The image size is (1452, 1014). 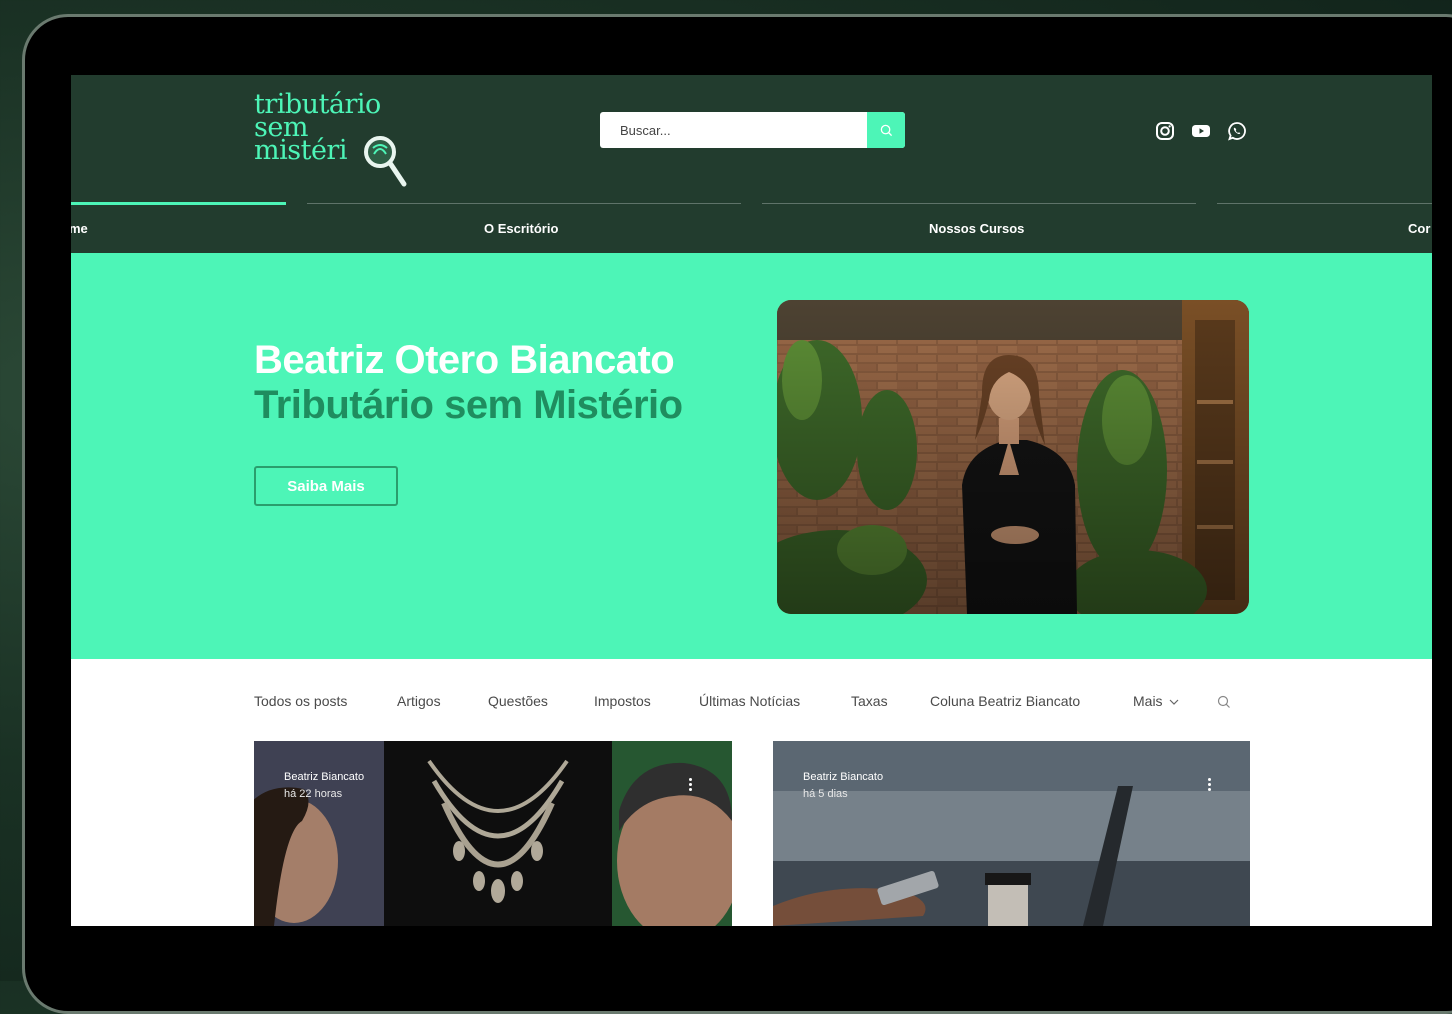 What do you see at coordinates (622, 701) in the screenshot?
I see `category-impostos: Impostos` at bounding box center [622, 701].